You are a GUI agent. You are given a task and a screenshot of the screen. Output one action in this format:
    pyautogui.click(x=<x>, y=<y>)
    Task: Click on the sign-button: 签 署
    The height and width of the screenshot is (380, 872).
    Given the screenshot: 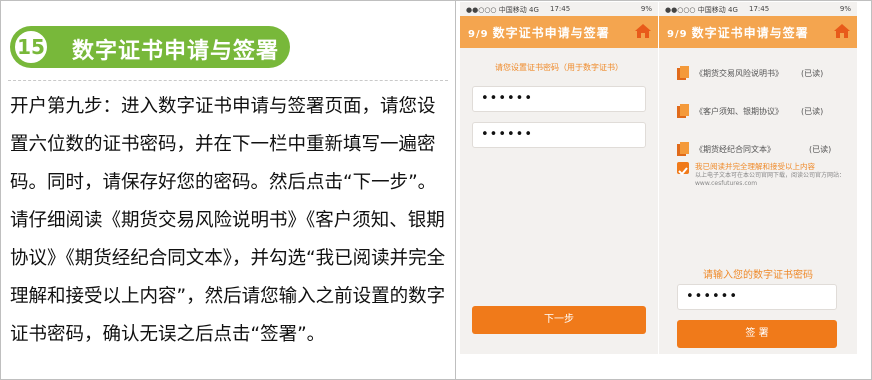 What is the action you would take?
    pyautogui.click(x=757, y=334)
    